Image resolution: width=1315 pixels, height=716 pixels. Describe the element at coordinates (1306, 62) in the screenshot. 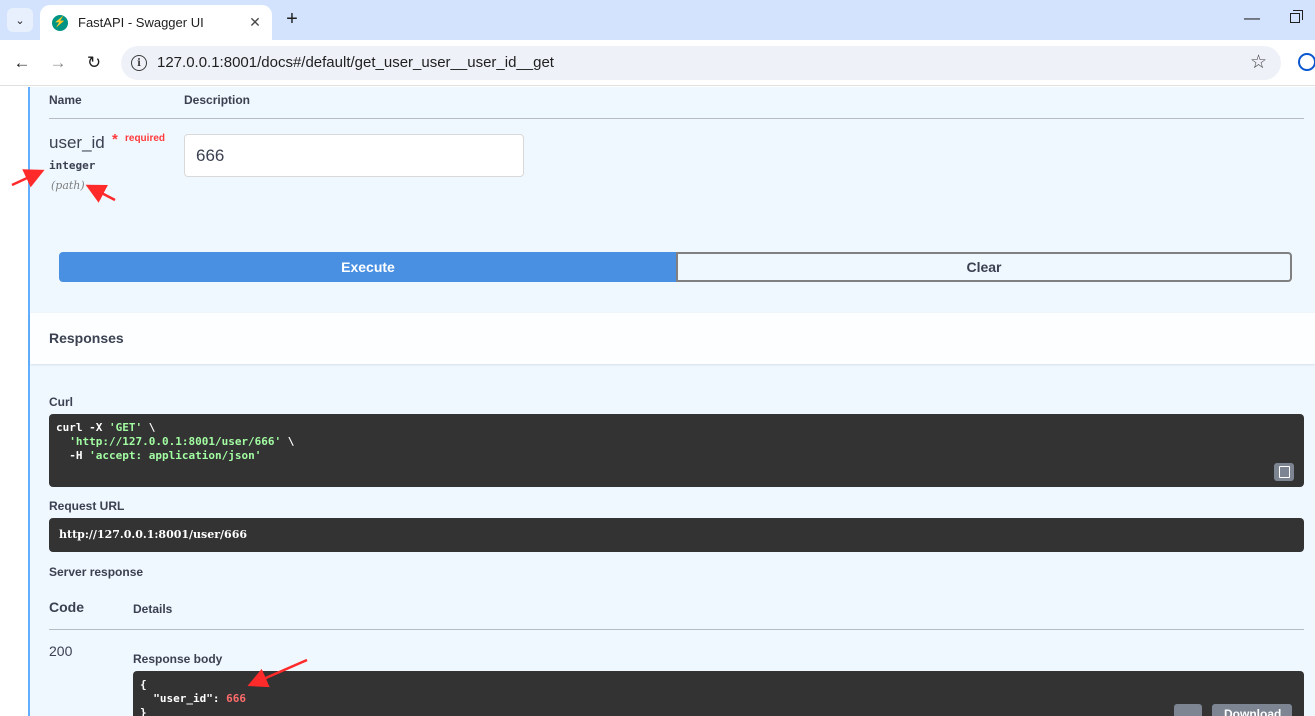

I see `profile-avatar-icon` at that location.